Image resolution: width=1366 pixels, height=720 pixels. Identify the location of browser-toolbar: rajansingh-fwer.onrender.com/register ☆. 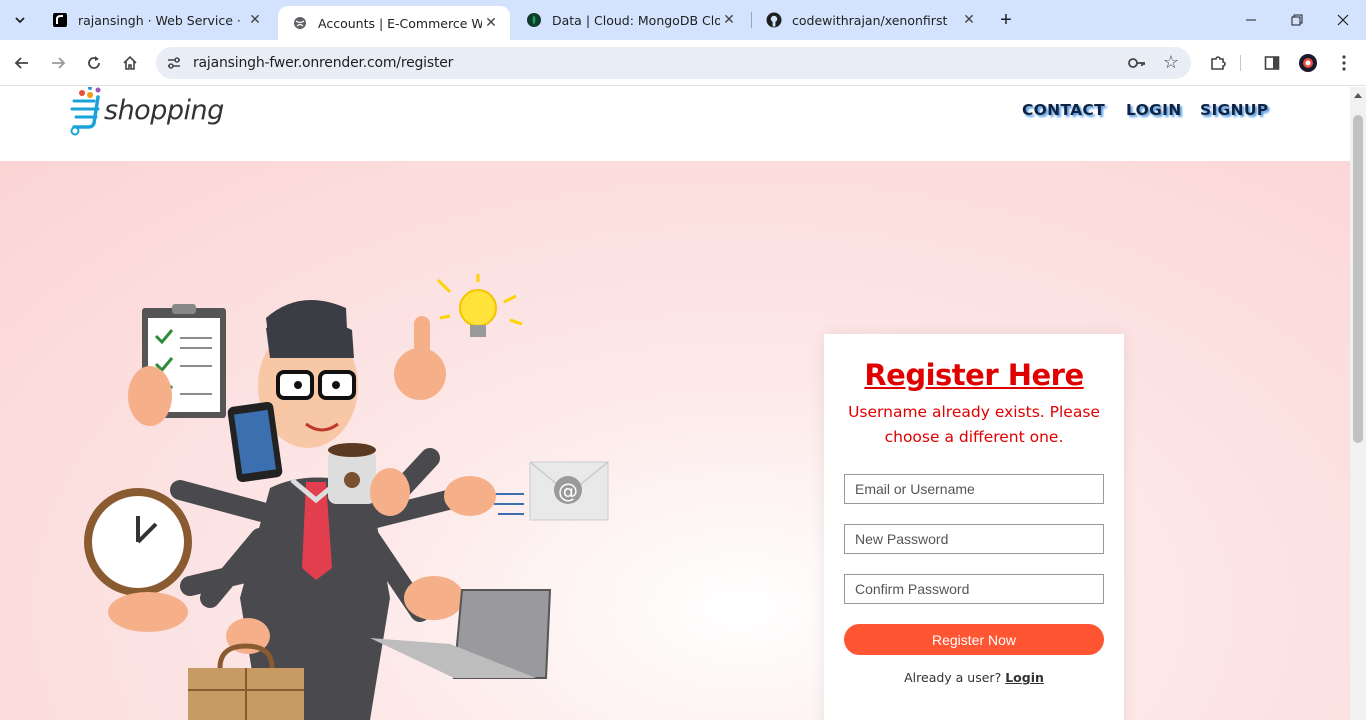
(683, 63).